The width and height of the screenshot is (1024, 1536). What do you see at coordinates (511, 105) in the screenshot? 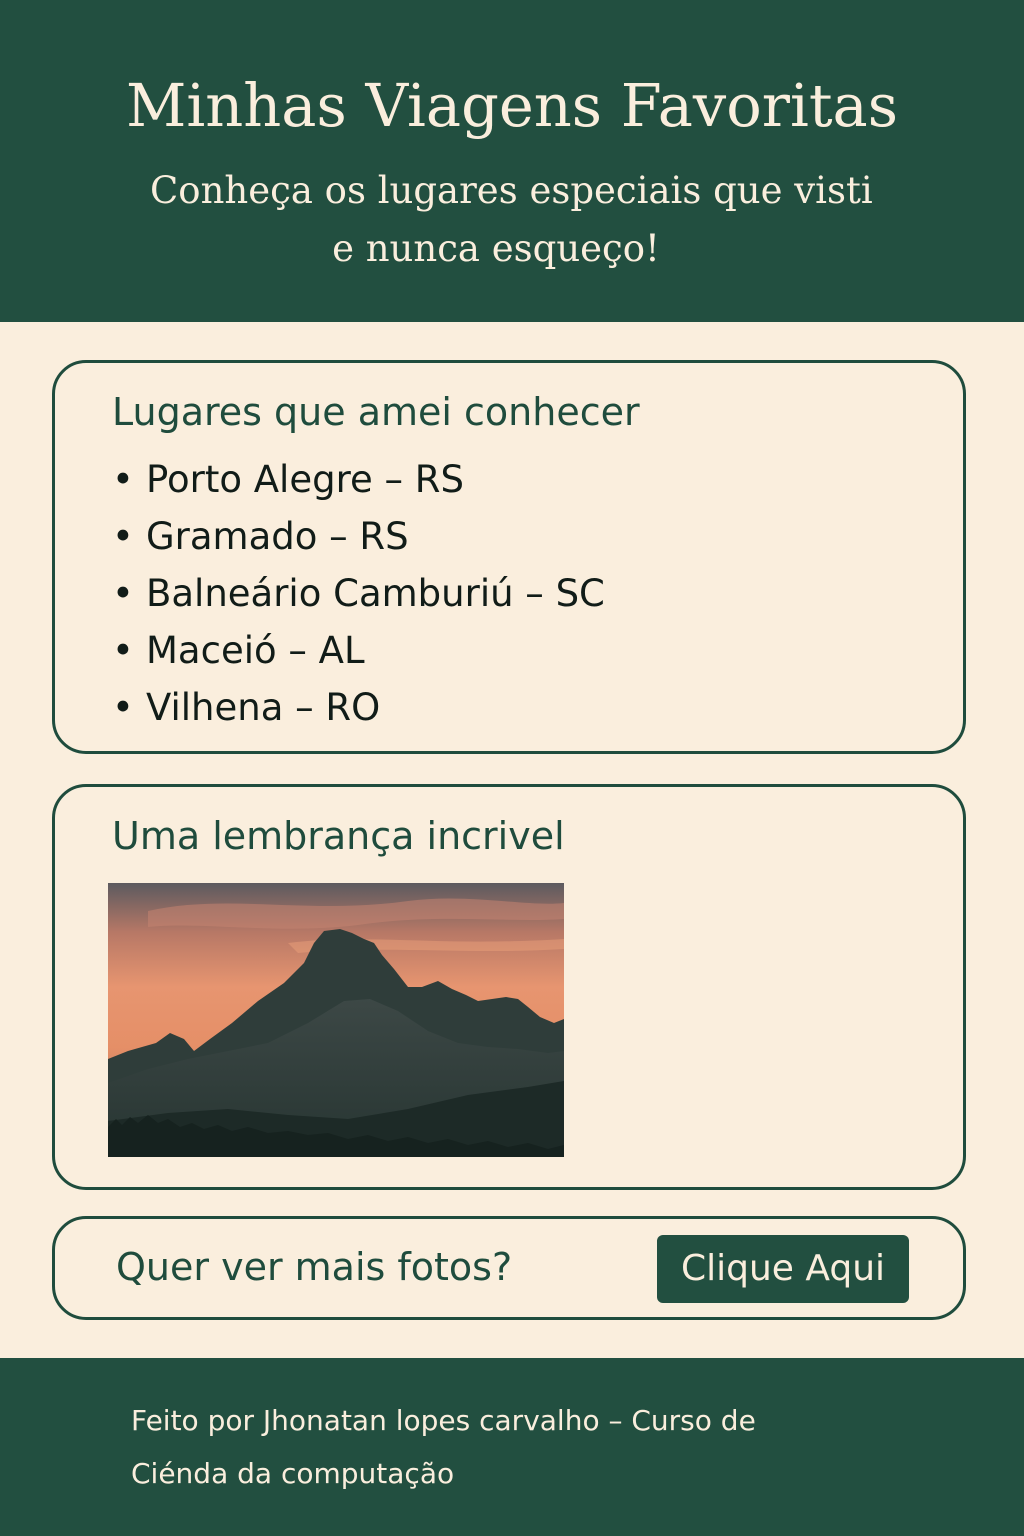
I see `page-title: Minhas Viagens Favoritas` at bounding box center [511, 105].